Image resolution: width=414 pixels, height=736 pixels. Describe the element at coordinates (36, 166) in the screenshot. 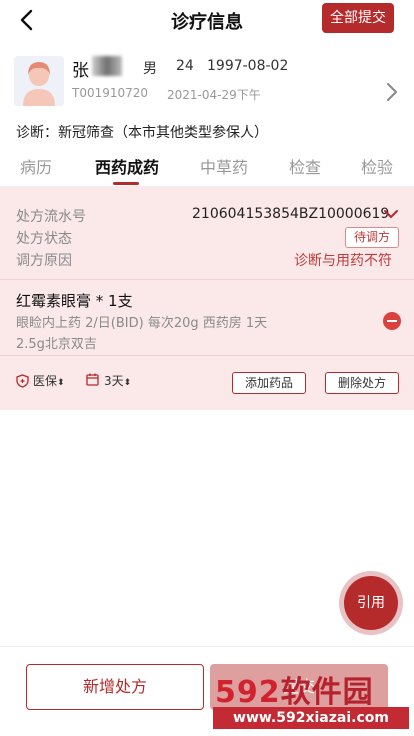

I see `tab-medical-record: 病历` at that location.